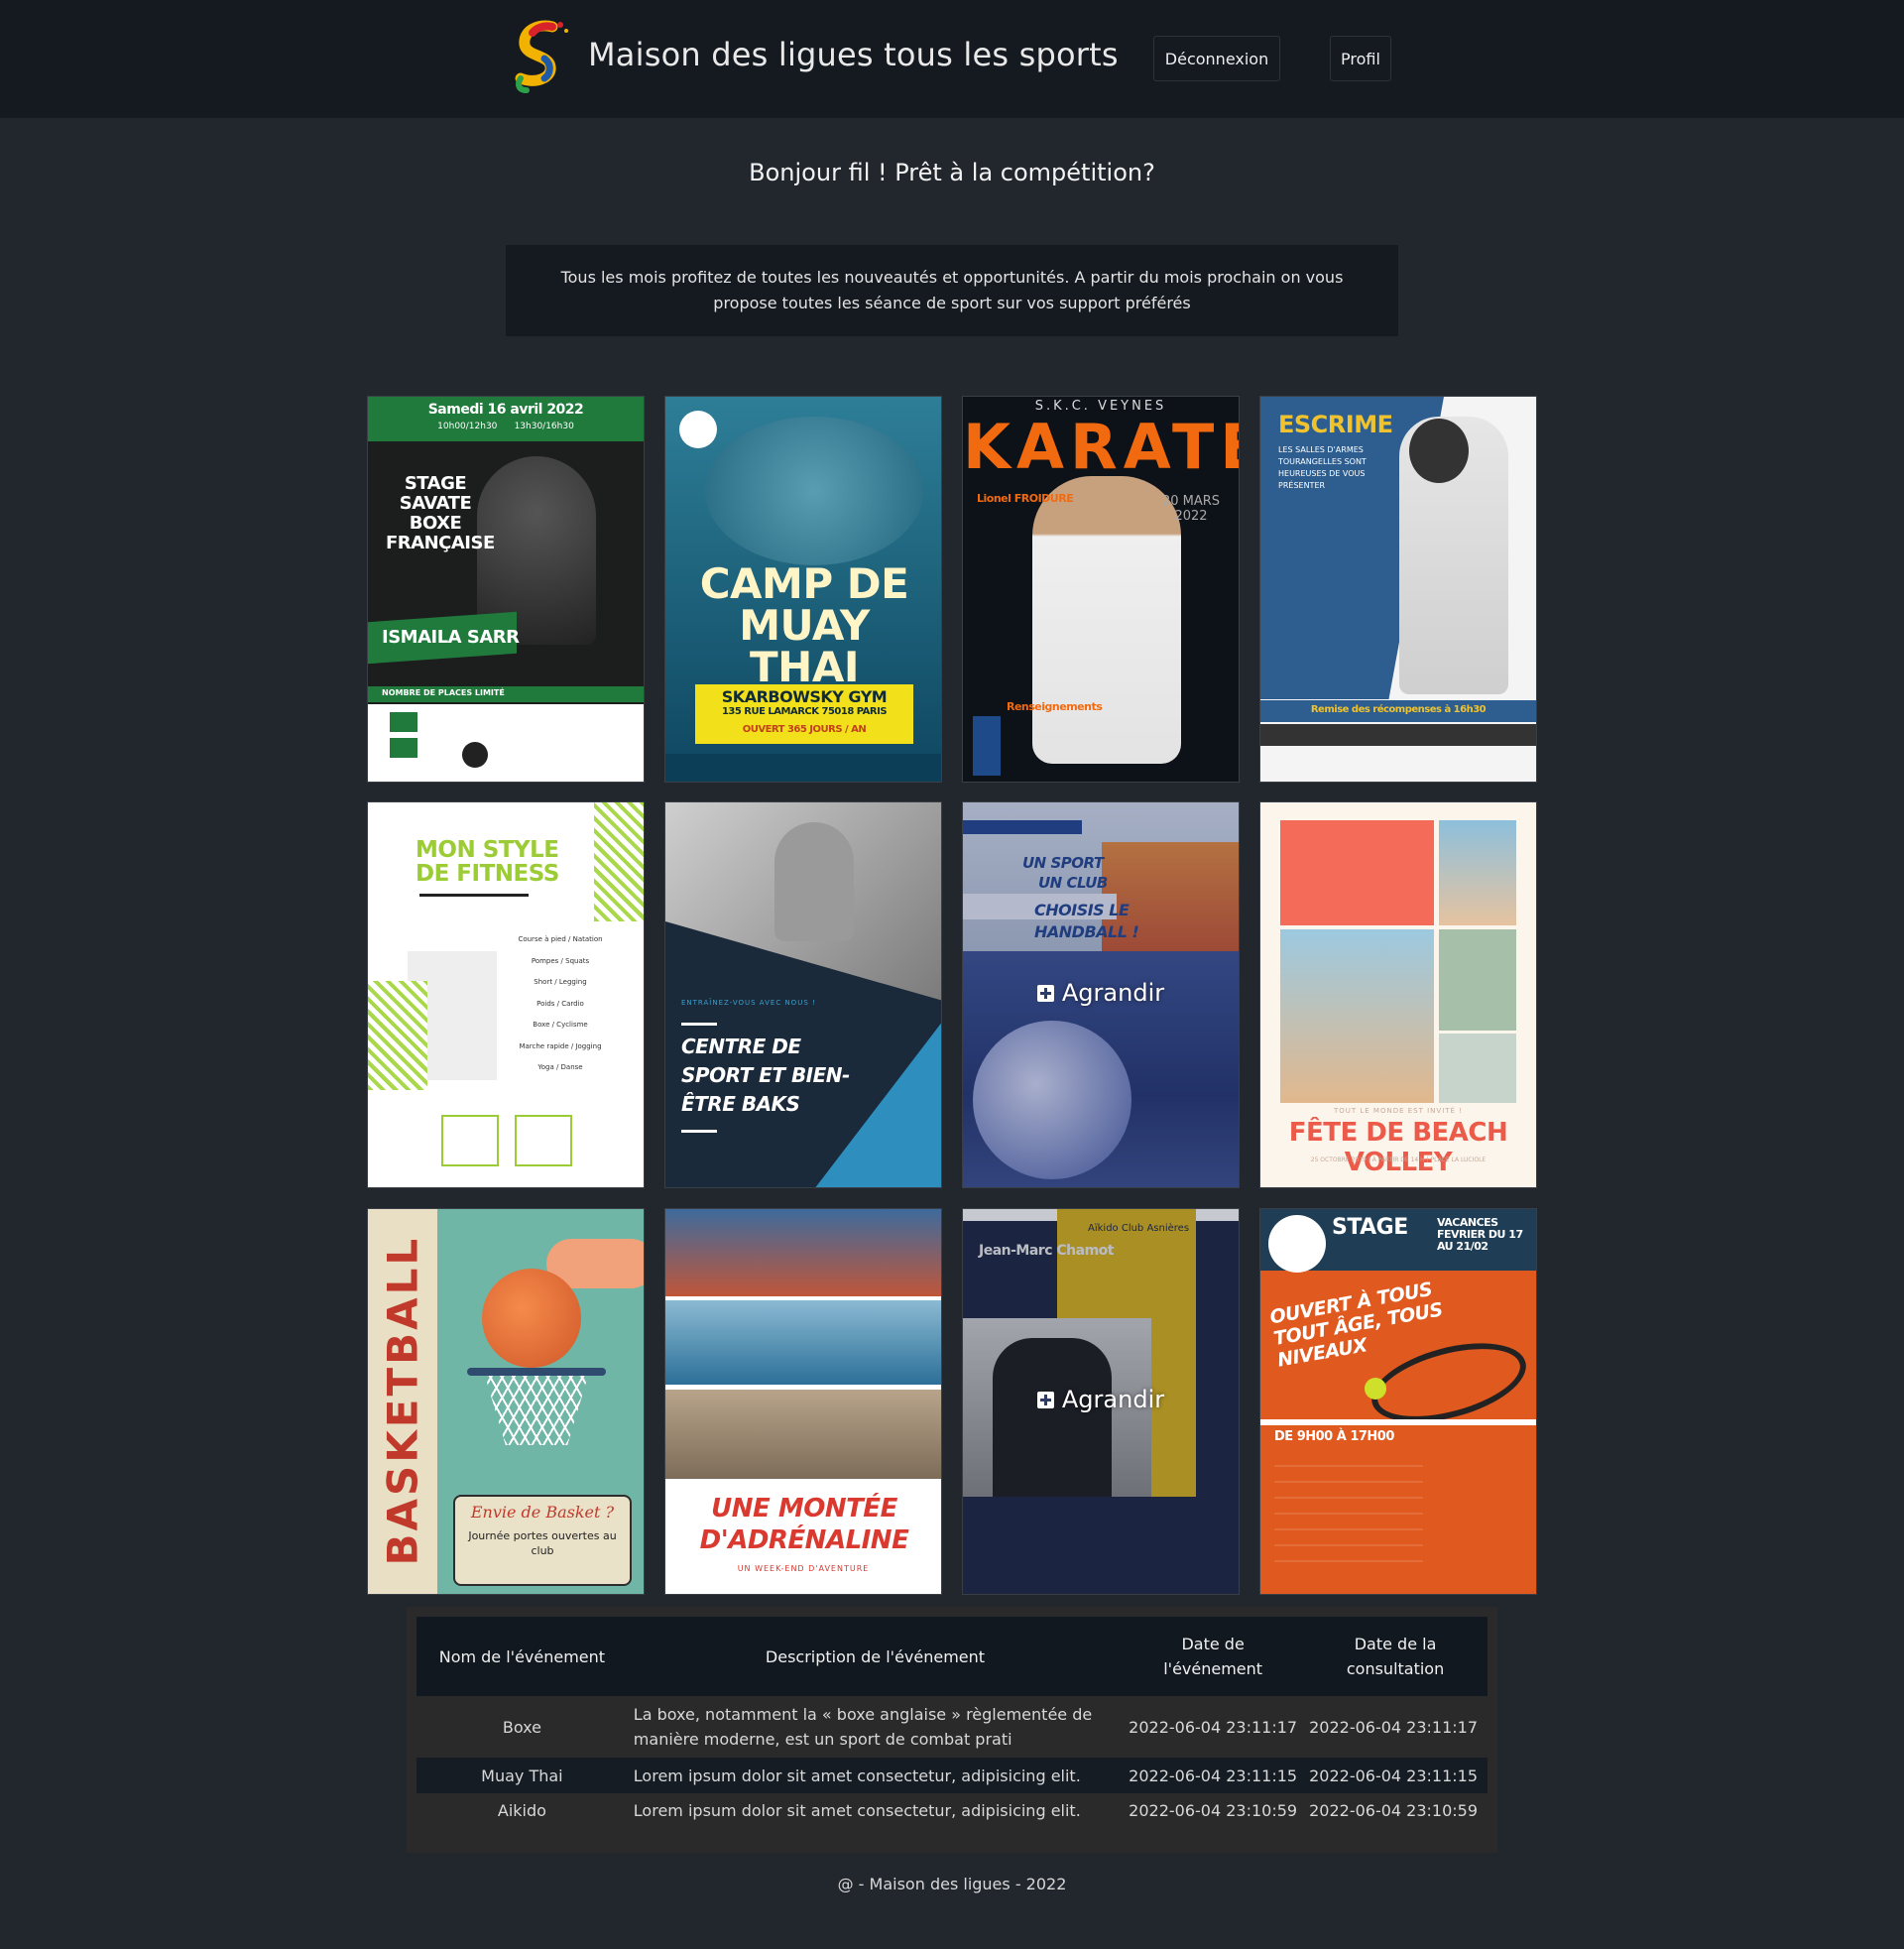 Image resolution: width=1904 pixels, height=1949 pixels. I want to click on site-logo-icon, so click(542, 59).